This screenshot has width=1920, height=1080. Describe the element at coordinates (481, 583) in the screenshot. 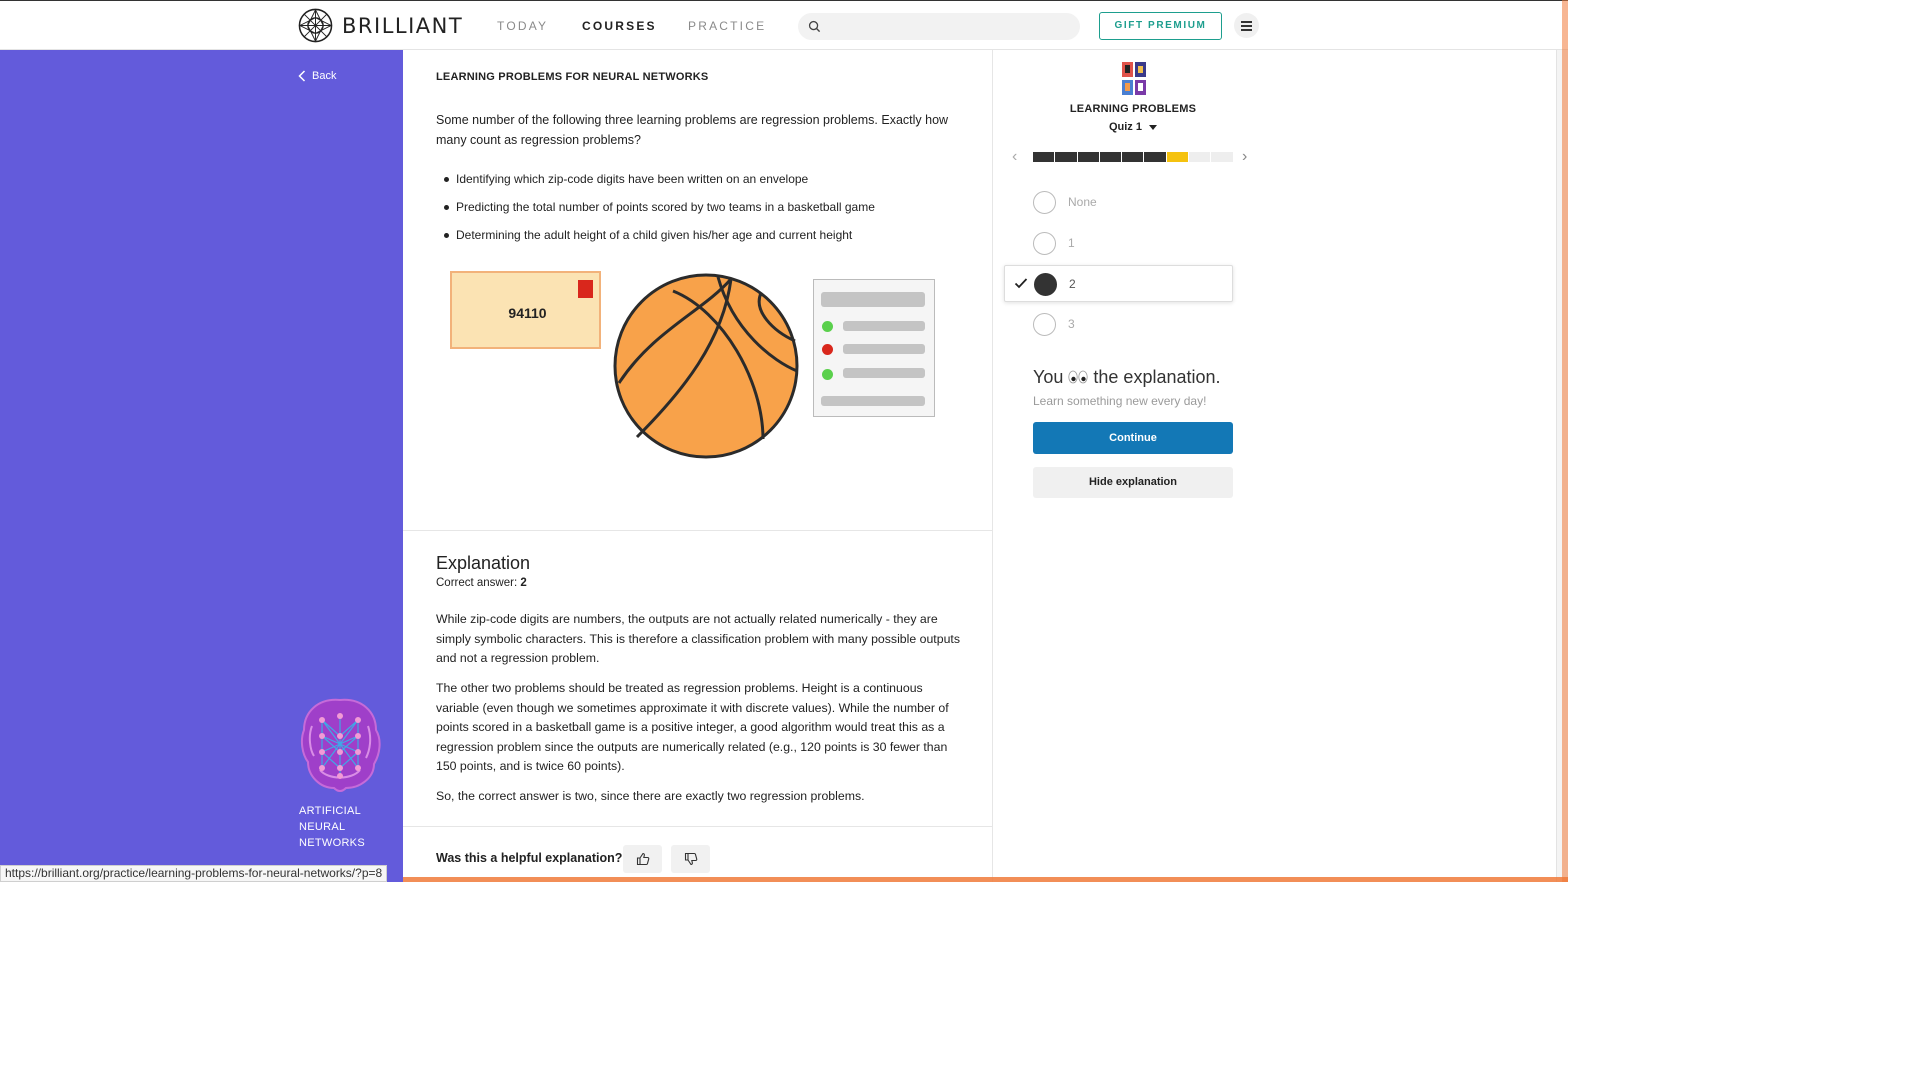

I see `correct-answer: Correct answer: 2` at that location.